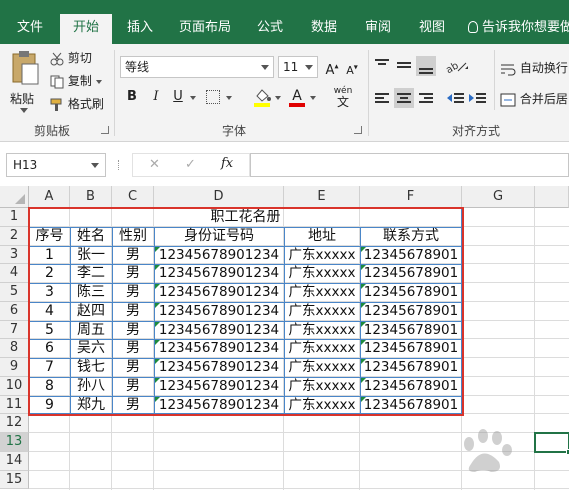  I want to click on phonetic-button: wén 文, so click(343, 98).